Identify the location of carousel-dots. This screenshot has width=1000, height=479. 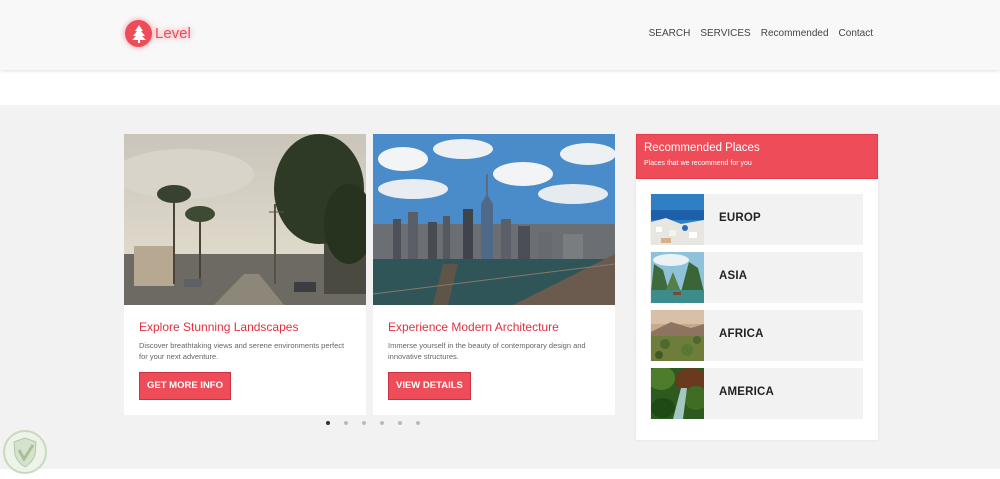
(373, 423).